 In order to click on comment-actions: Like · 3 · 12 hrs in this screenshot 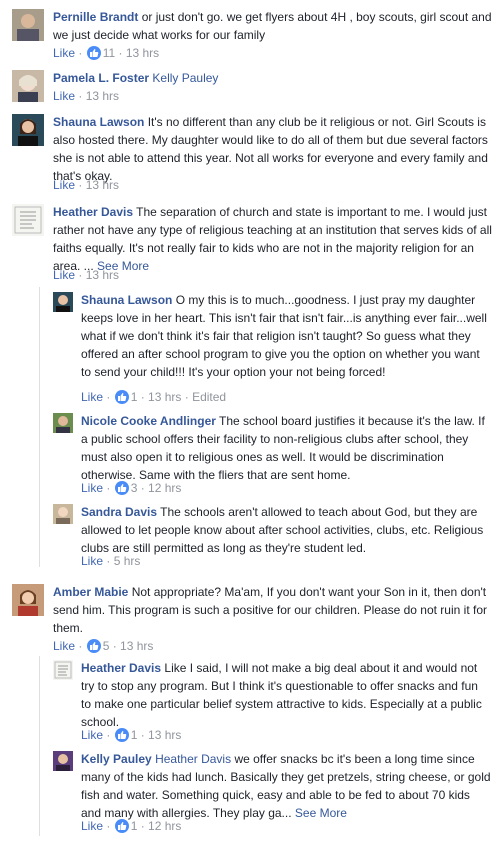, I will do `click(131, 488)`.